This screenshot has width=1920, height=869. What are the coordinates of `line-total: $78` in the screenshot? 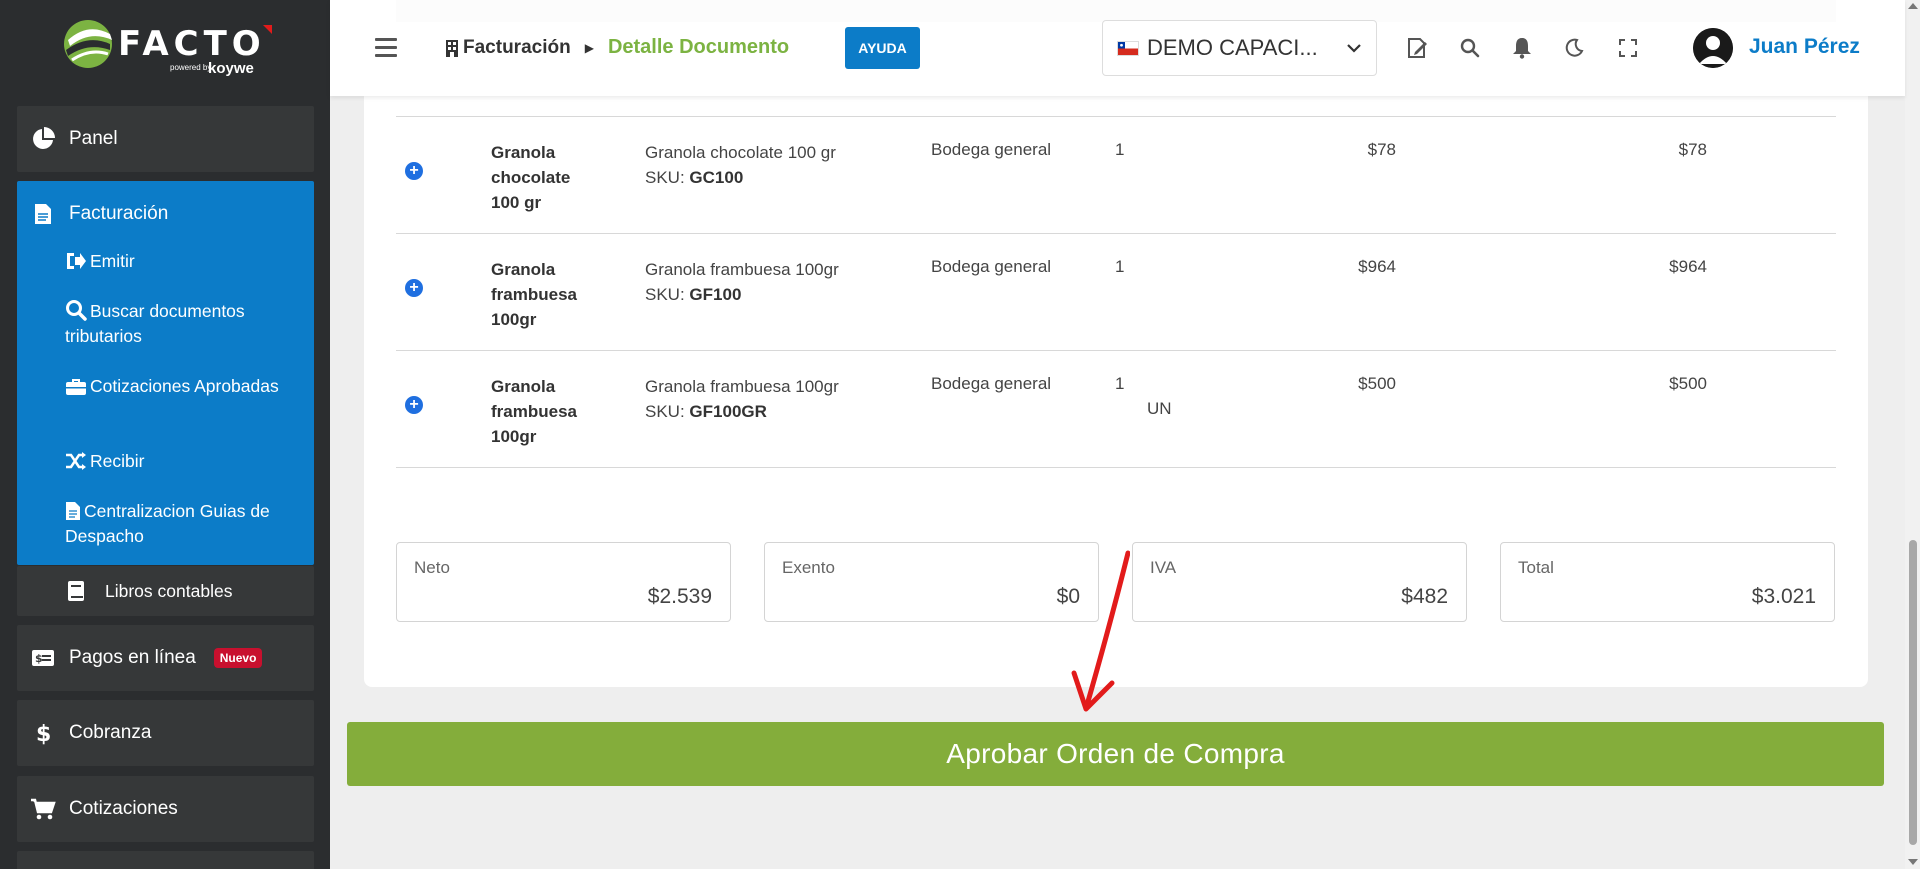 It's located at (1692, 149).